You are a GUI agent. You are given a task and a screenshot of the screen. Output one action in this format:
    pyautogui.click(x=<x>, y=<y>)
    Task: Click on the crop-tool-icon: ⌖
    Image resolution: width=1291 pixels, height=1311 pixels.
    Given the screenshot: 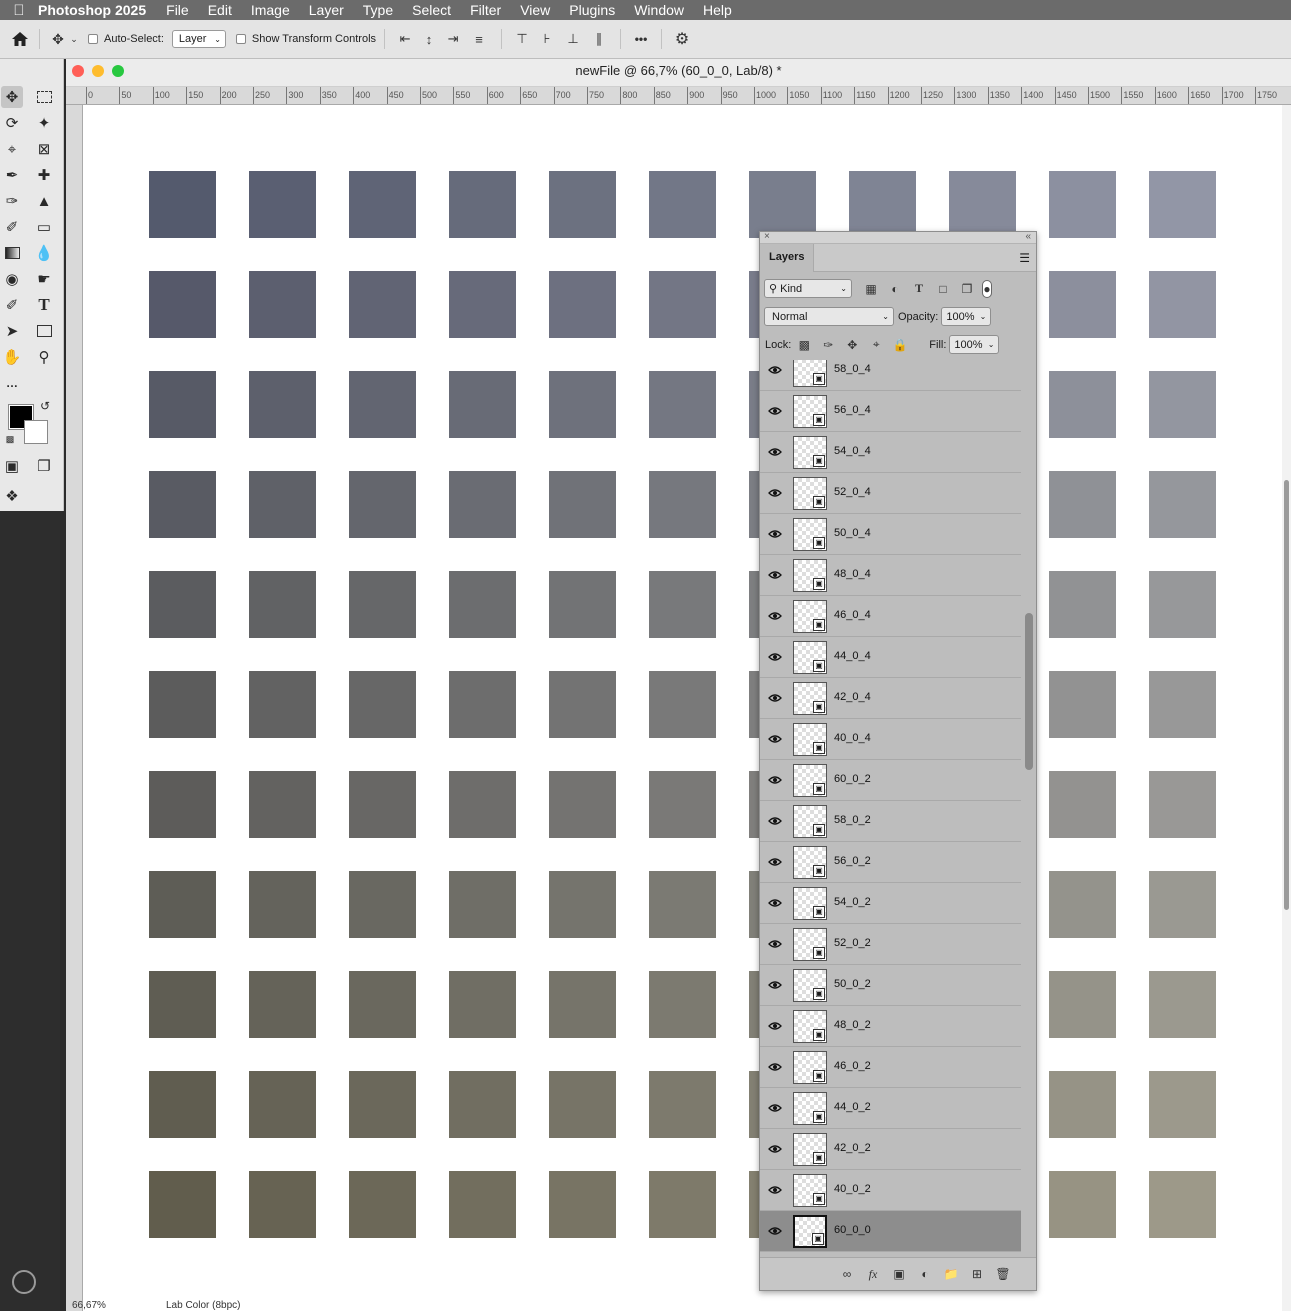 What is the action you would take?
    pyautogui.click(x=12, y=149)
    